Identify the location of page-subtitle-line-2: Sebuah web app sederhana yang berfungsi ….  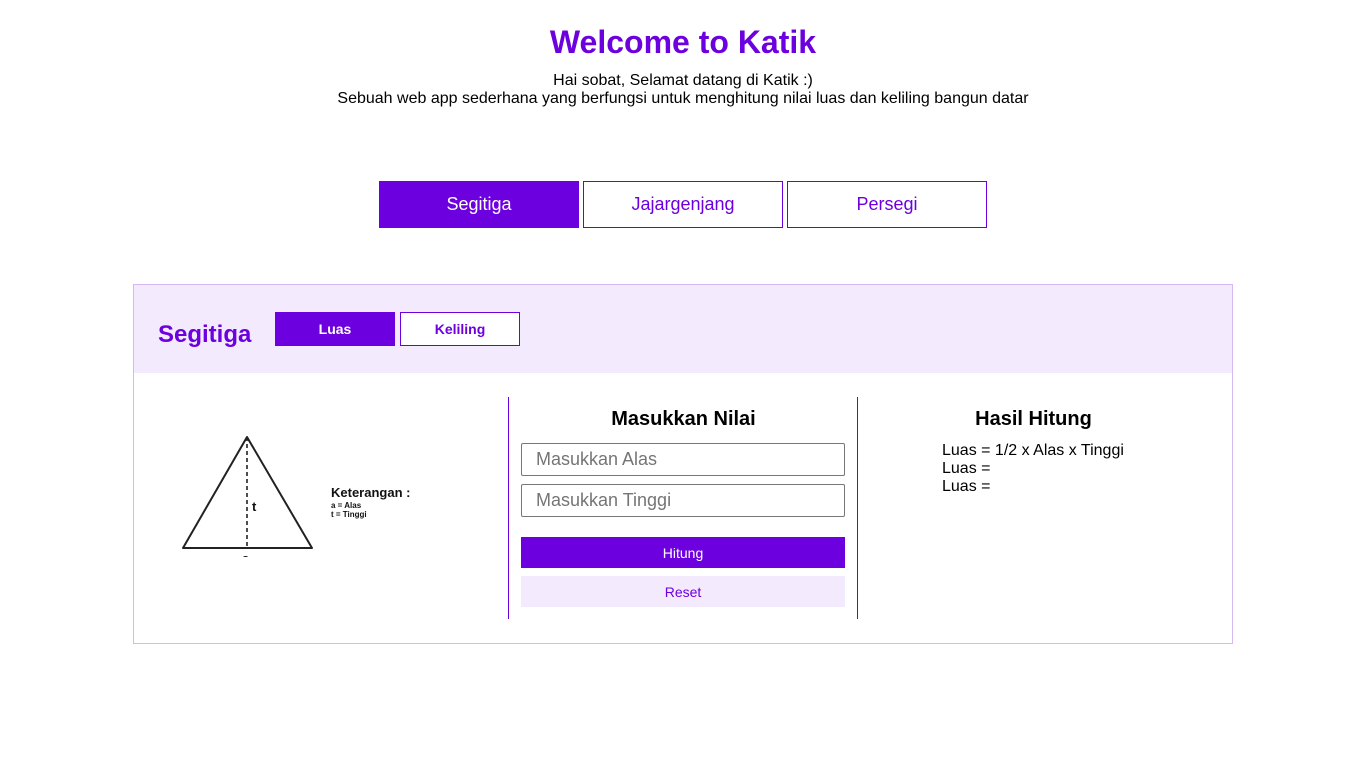
(683, 98).